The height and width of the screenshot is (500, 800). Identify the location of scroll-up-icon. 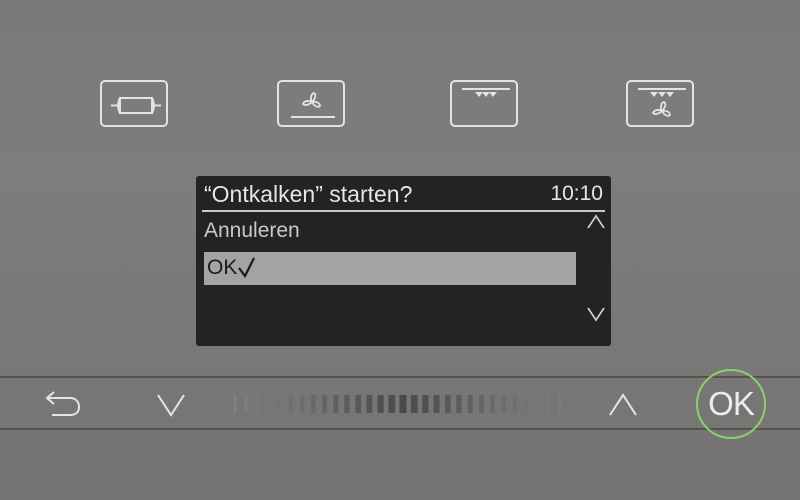
(596, 221).